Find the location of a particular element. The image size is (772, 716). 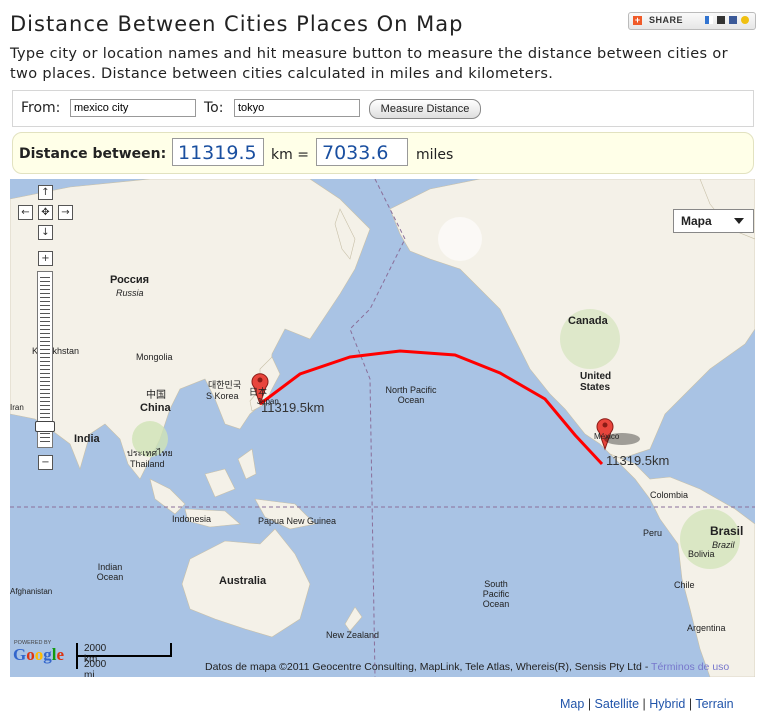

pan-down-icon: ↓ is located at coordinates (45, 232).